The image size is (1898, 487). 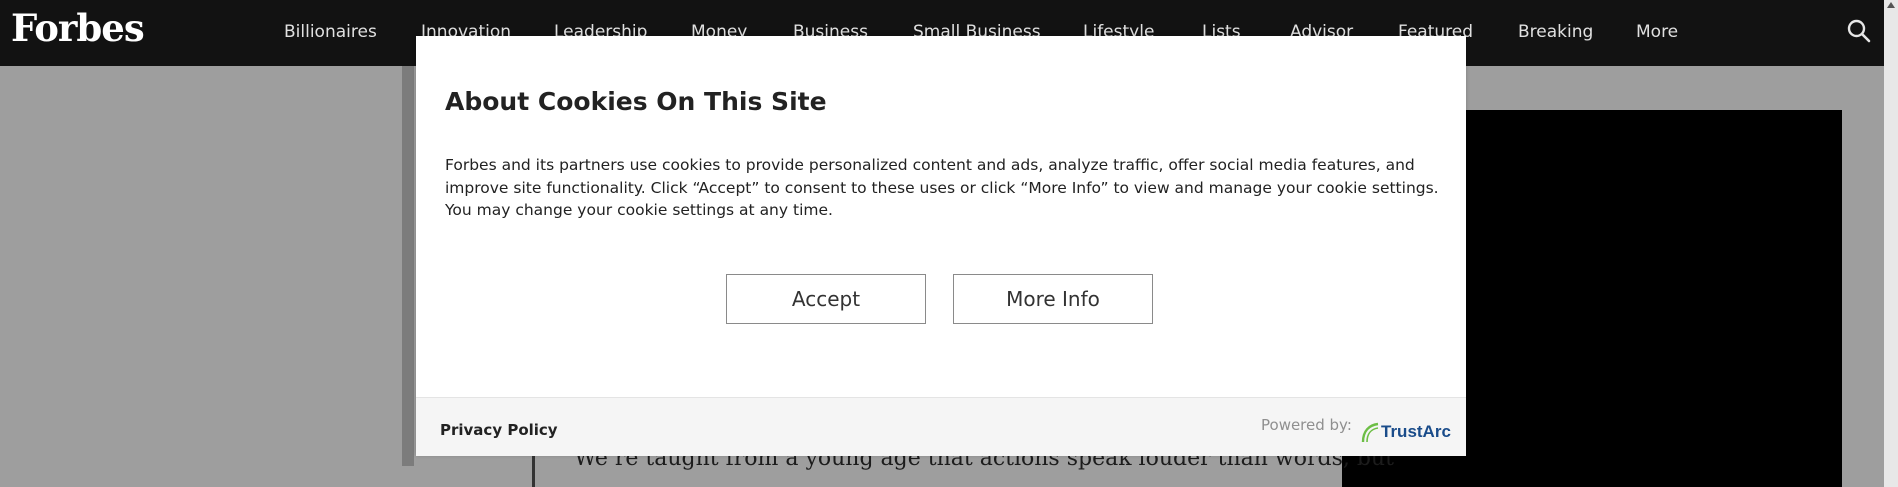 I want to click on forbes-logo: Forbes, so click(x=78, y=28).